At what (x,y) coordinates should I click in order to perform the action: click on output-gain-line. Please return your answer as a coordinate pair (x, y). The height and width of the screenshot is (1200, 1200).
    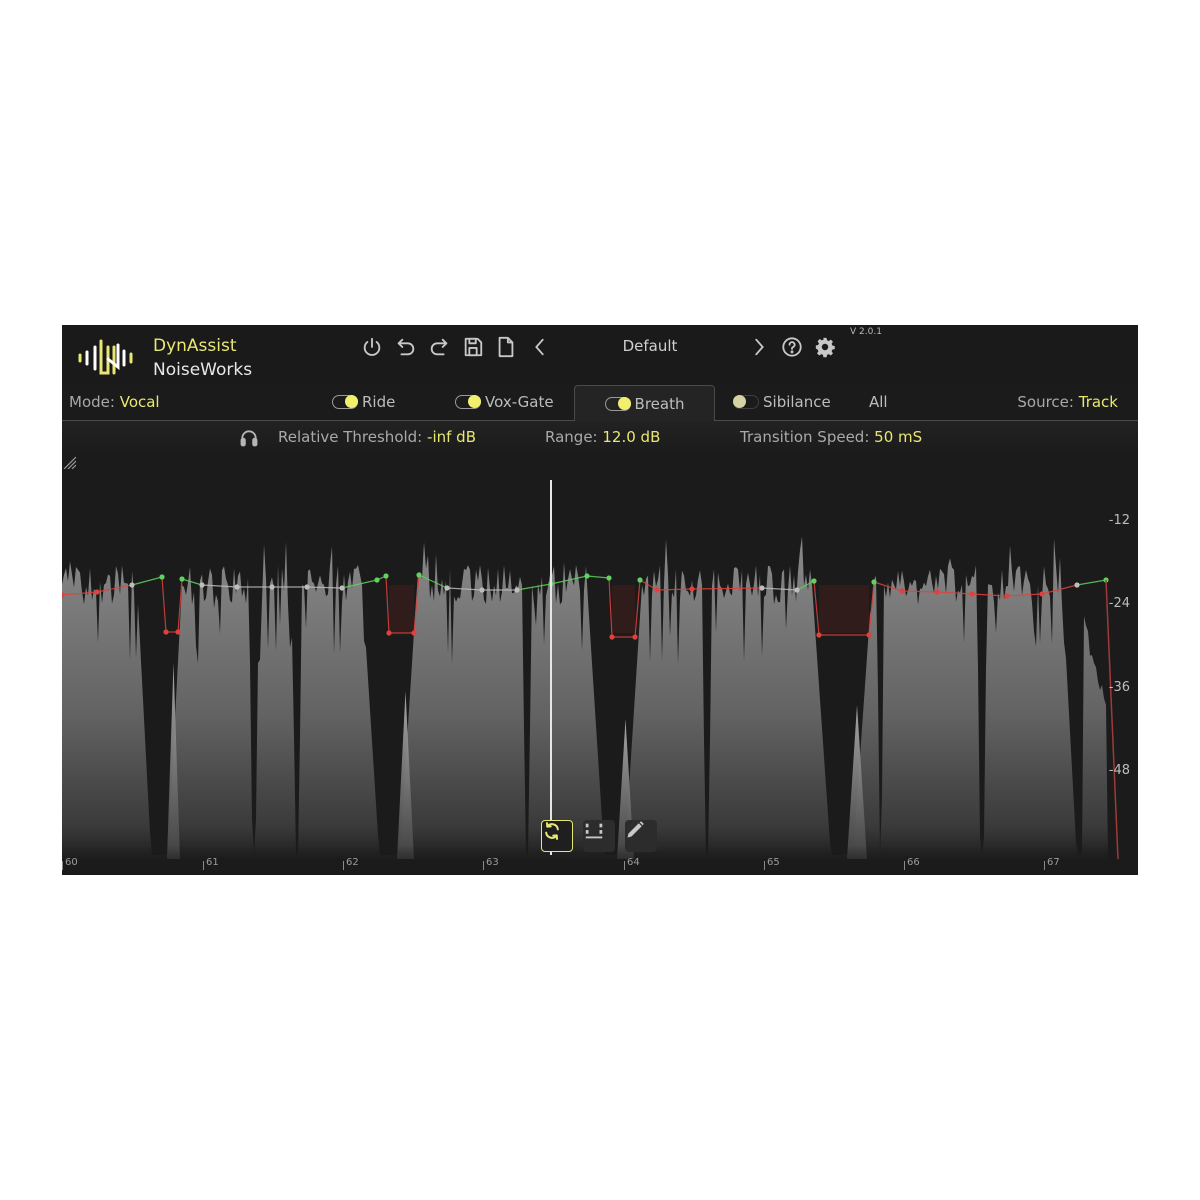
    Looking at the image, I should click on (1112, 719).